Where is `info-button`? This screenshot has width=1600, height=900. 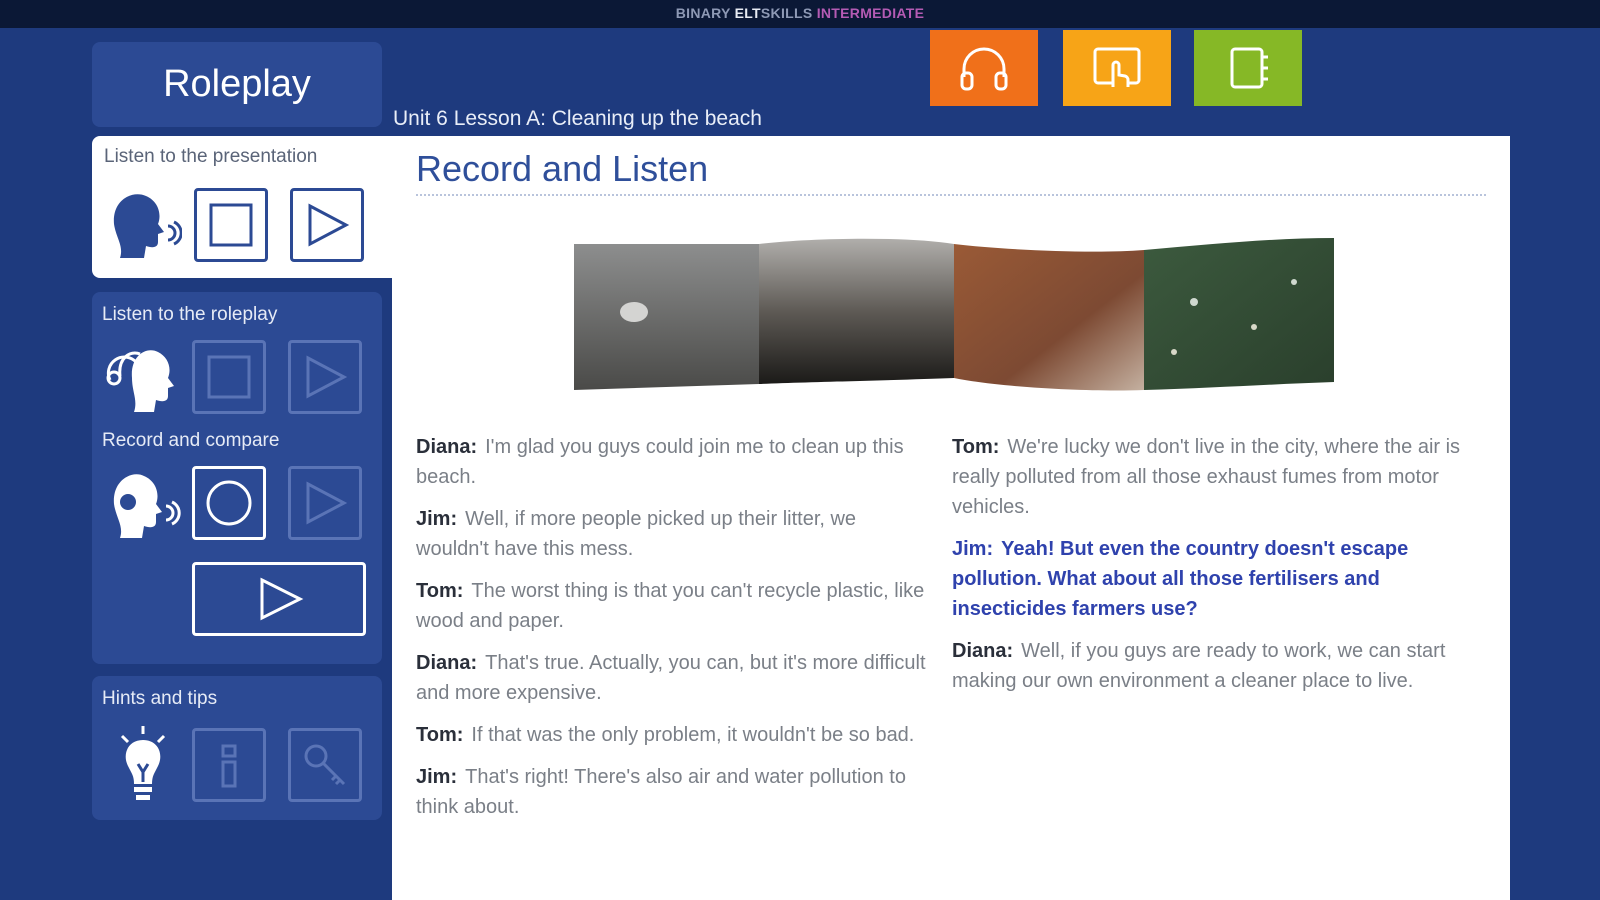
info-button is located at coordinates (229, 765).